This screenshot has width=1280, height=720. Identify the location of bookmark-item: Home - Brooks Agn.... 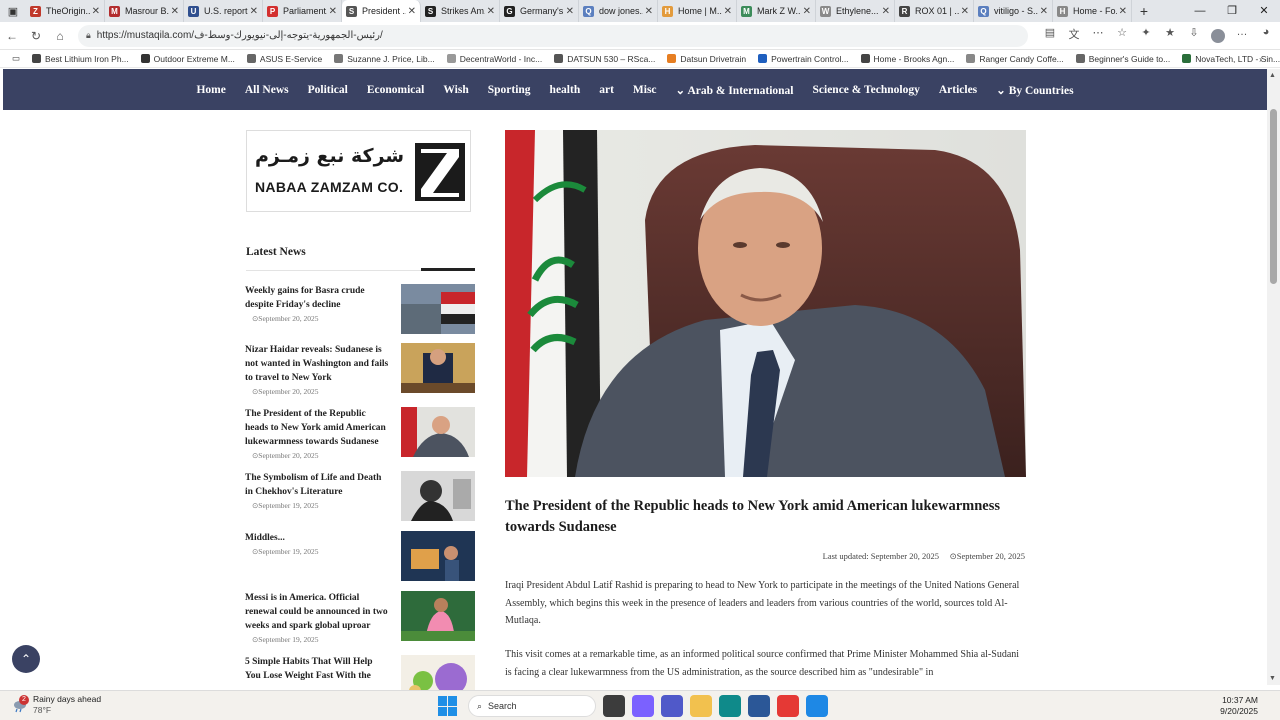
(907, 59).